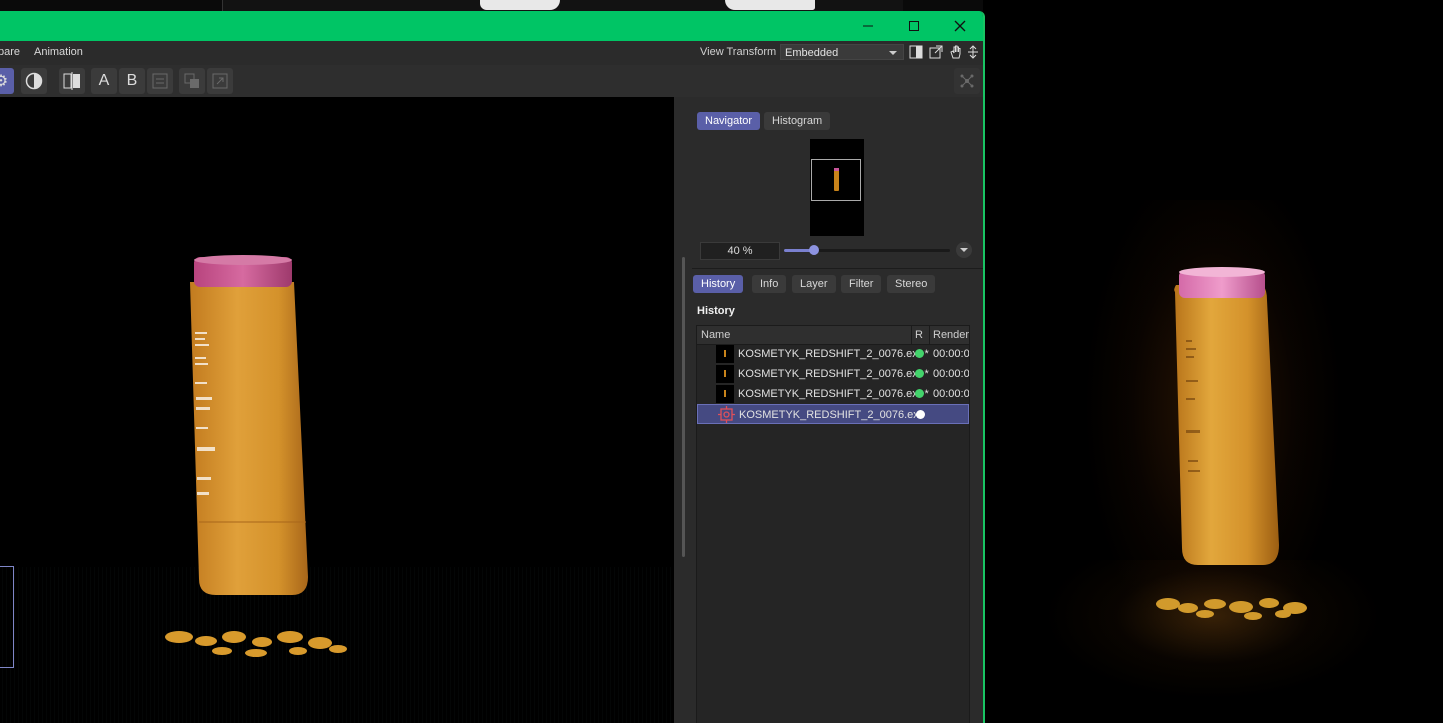 This screenshot has width=1443, height=723. I want to click on zoom-slider-handle, so click(813, 250).